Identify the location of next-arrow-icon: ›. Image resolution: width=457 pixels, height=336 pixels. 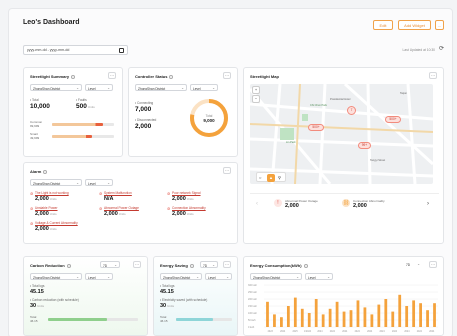
(428, 204).